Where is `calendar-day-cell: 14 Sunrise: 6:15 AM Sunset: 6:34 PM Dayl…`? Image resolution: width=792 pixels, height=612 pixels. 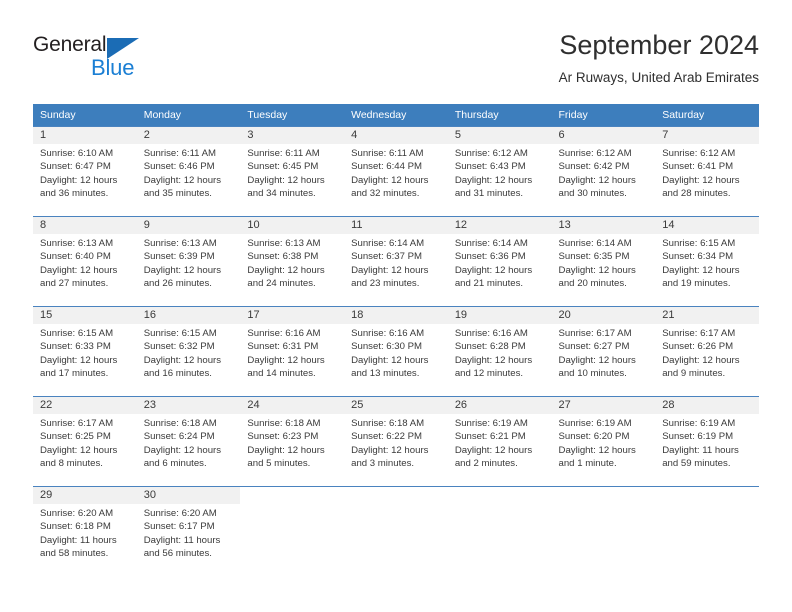 calendar-day-cell: 14 Sunrise: 6:15 AM Sunset: 6:34 PM Dayl… is located at coordinates (707, 261).